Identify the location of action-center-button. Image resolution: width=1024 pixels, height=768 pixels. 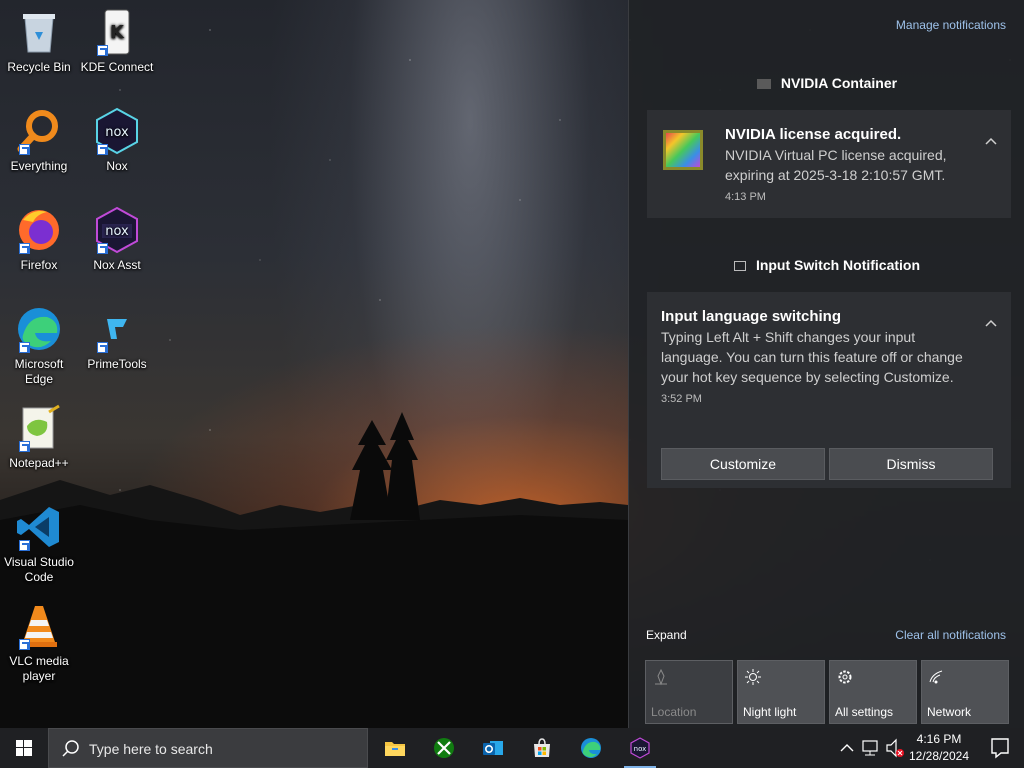
(1000, 748).